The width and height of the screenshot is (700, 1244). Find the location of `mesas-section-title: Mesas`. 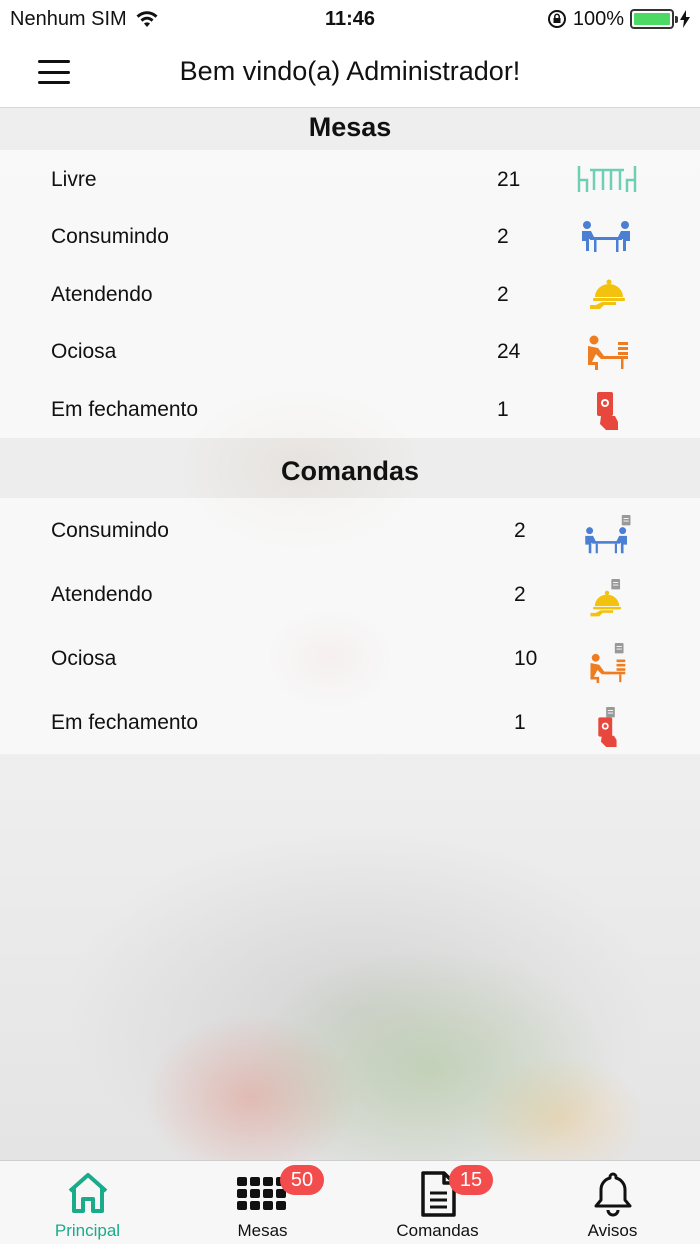

mesas-section-title: Mesas is located at coordinates (350, 129).